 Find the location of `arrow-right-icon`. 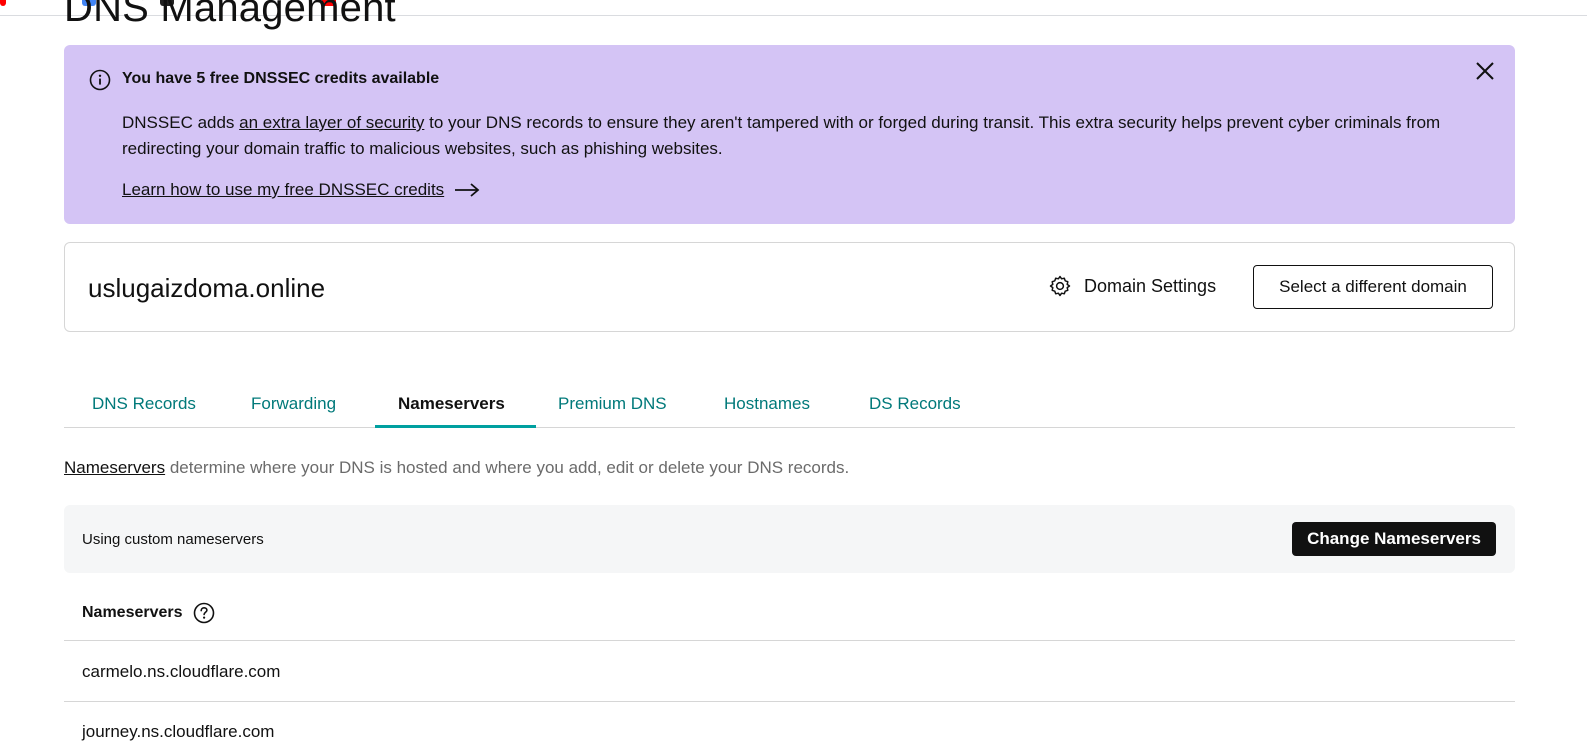

arrow-right-icon is located at coordinates (467, 190).